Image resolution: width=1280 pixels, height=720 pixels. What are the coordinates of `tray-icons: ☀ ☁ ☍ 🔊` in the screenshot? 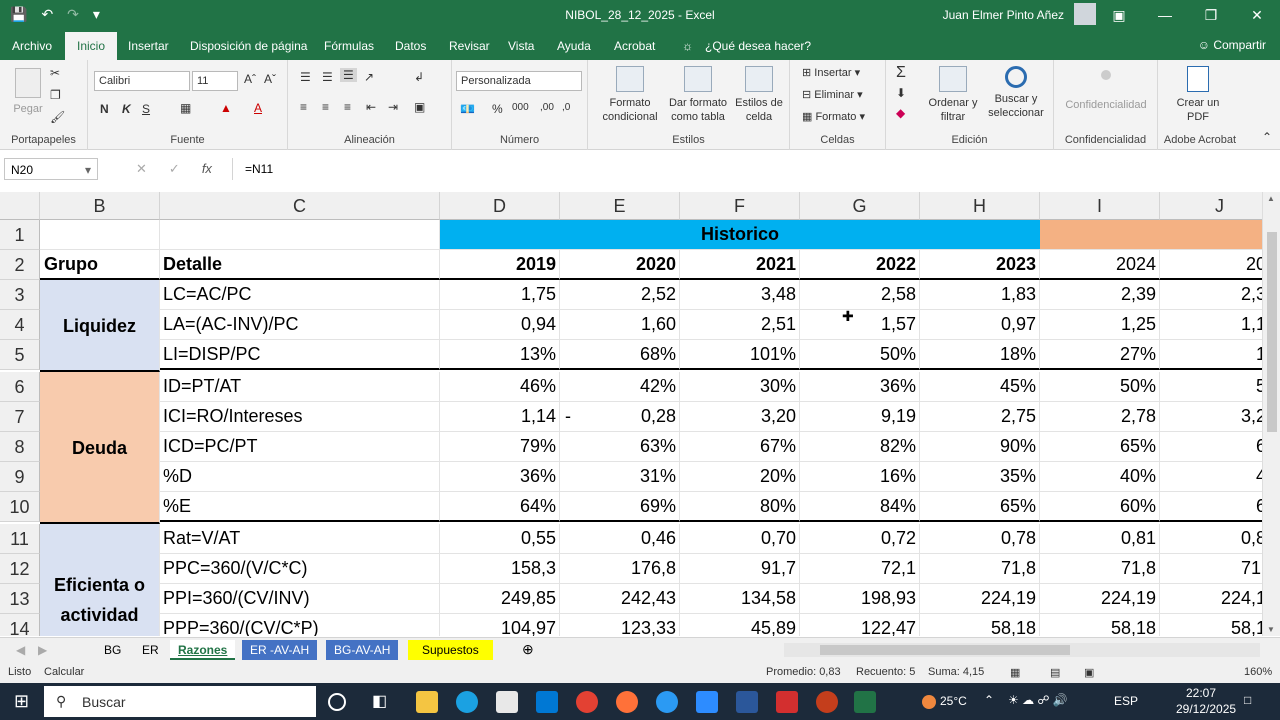 It's located at (1038, 700).